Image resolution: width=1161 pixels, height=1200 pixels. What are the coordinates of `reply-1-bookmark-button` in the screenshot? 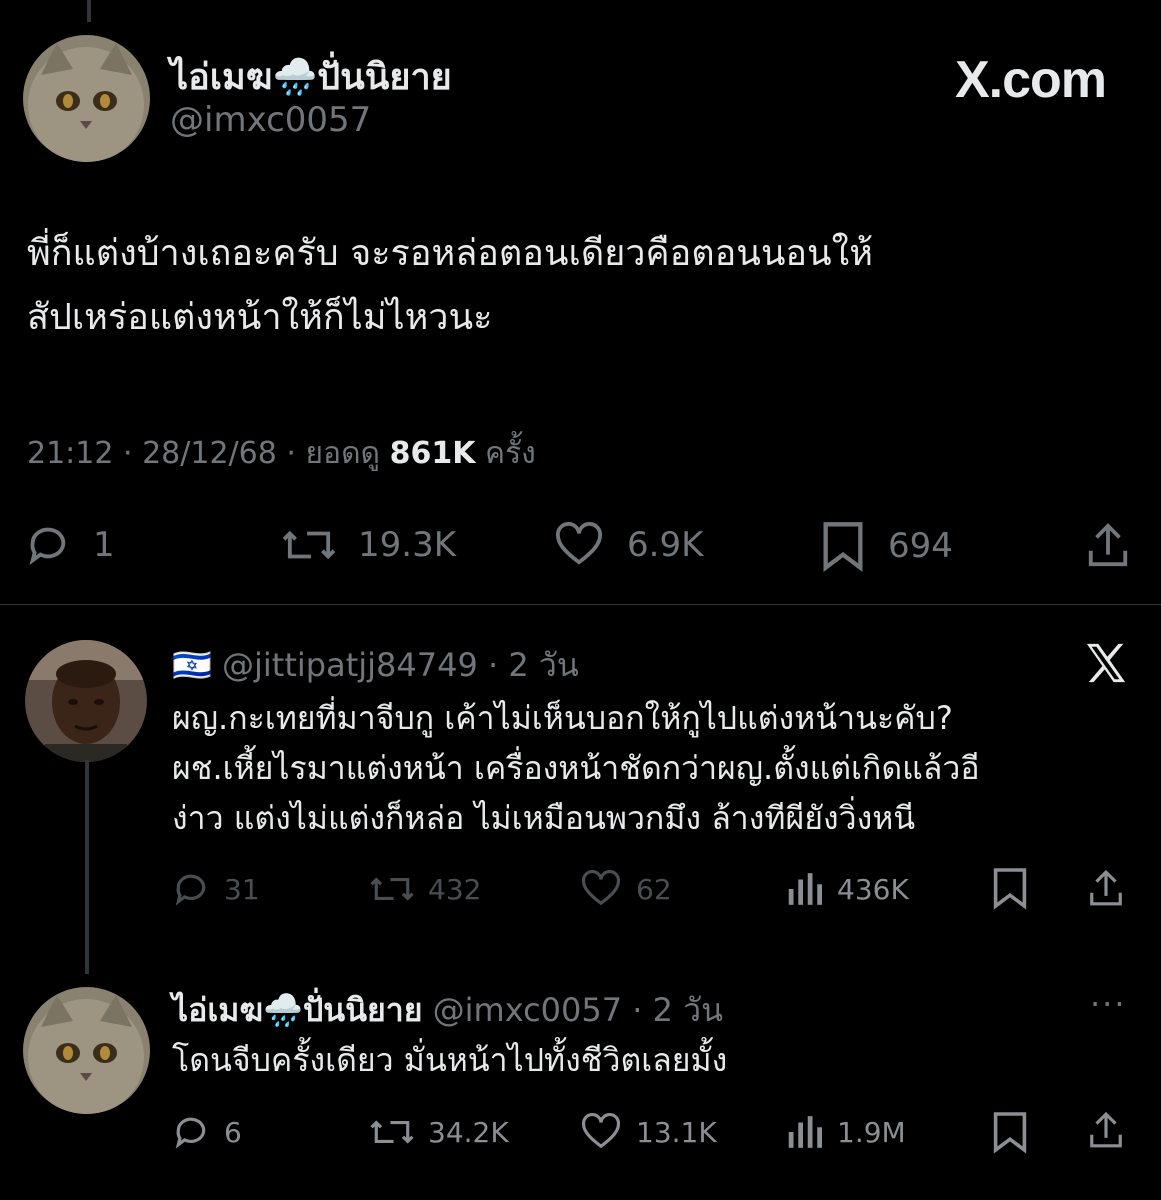 It's located at (1010, 888).